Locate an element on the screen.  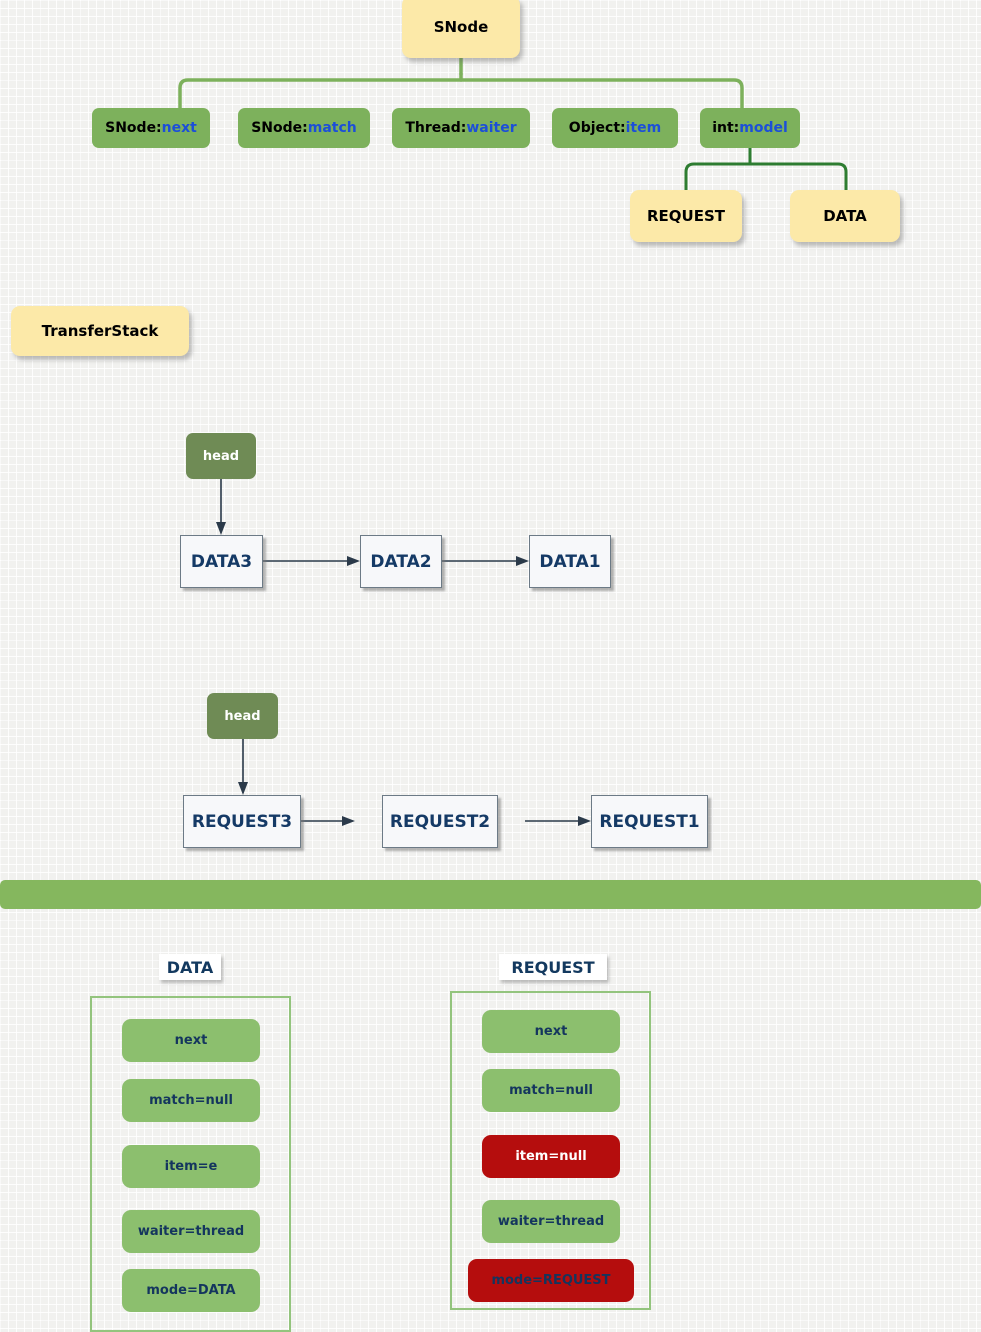
request-node-label: REQUEST3 is located at coordinates (242, 821).